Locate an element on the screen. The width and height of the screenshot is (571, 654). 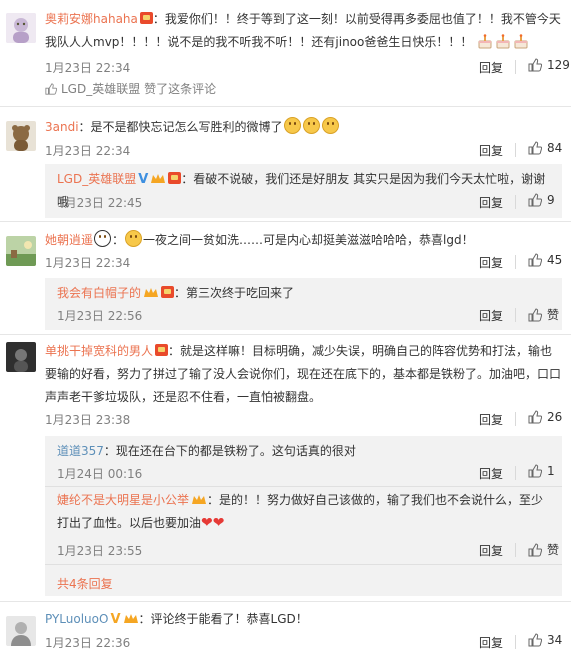
sub-comment: 我会有白帽子的 ：第三次终于吃回来了 1月23日 22:56 回复 赞 is located at coordinates (303, 304).